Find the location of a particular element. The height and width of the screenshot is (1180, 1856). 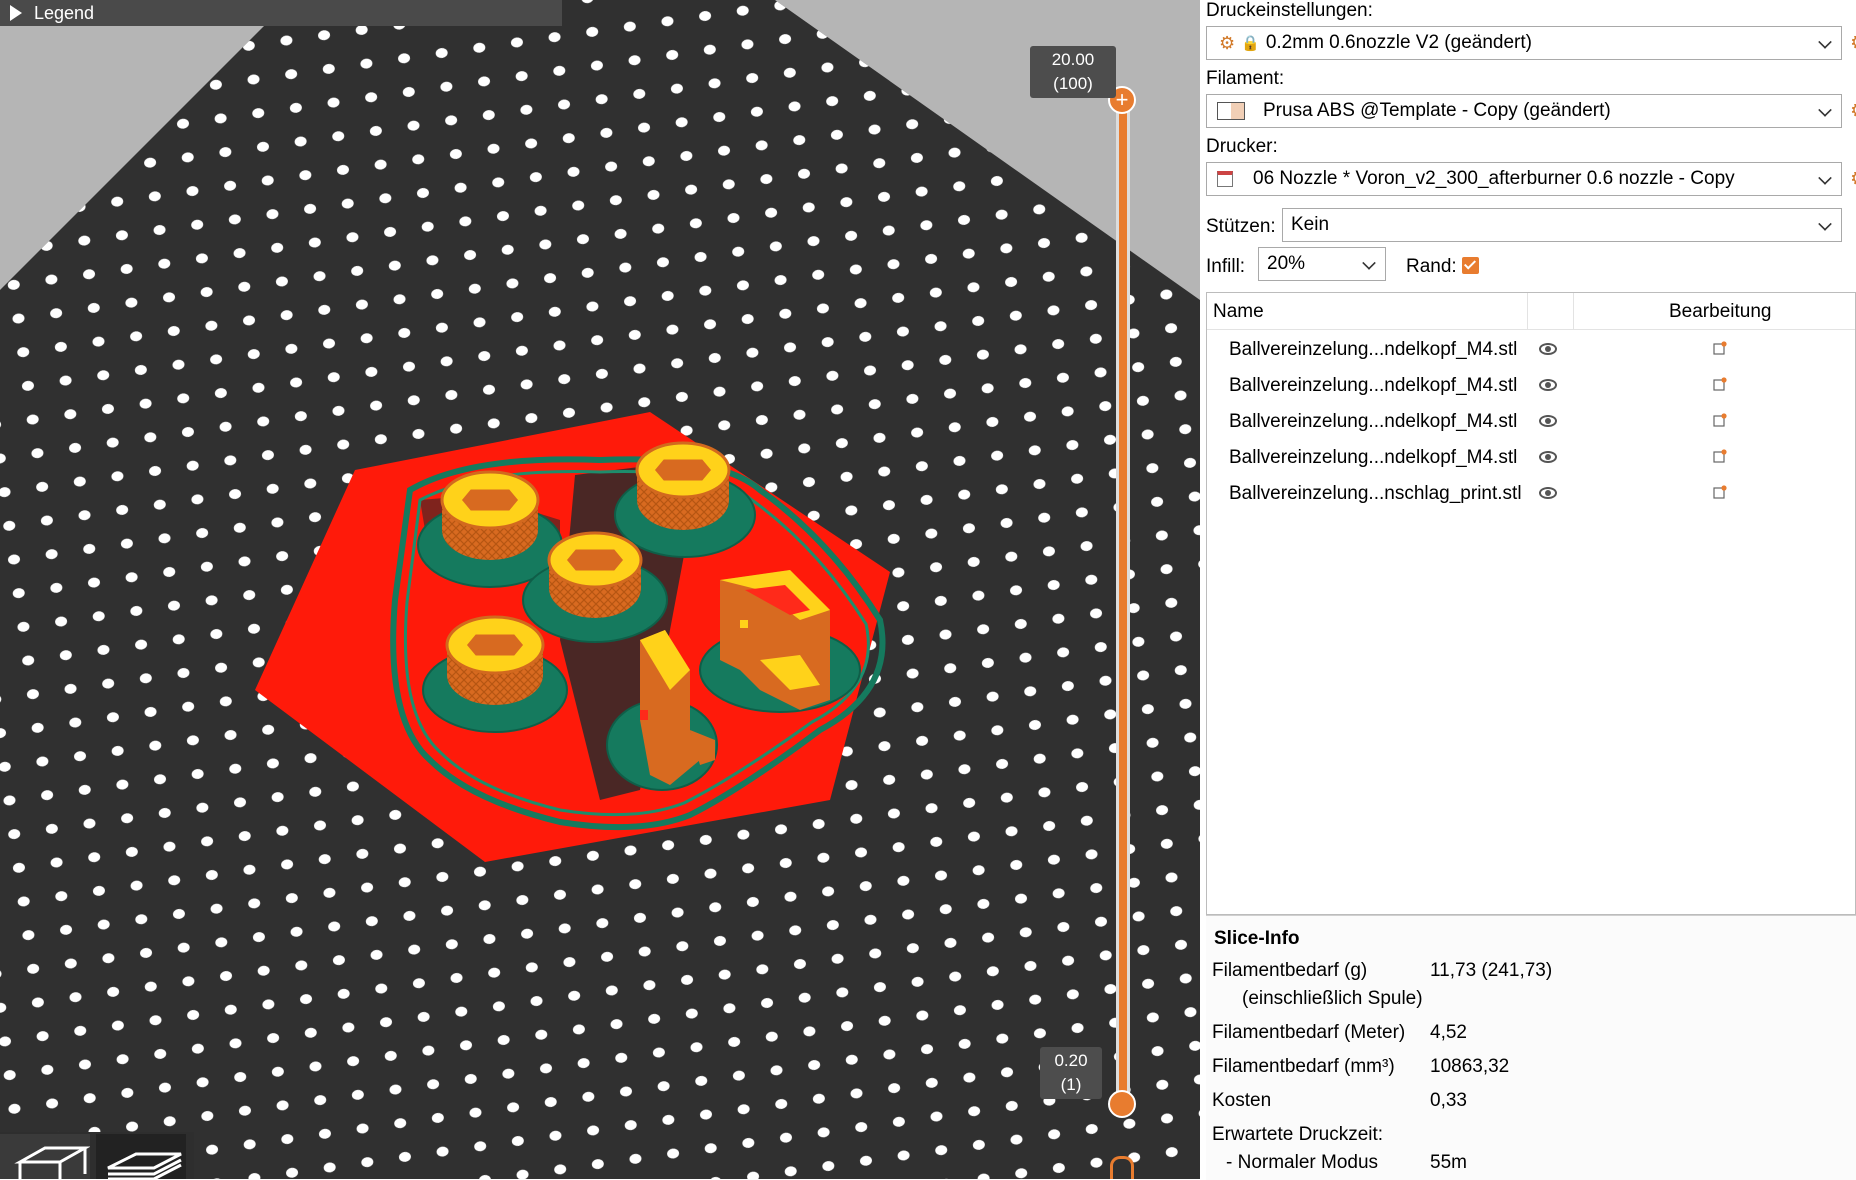

slice-info-title: Slice-Info is located at coordinates (1257, 938).